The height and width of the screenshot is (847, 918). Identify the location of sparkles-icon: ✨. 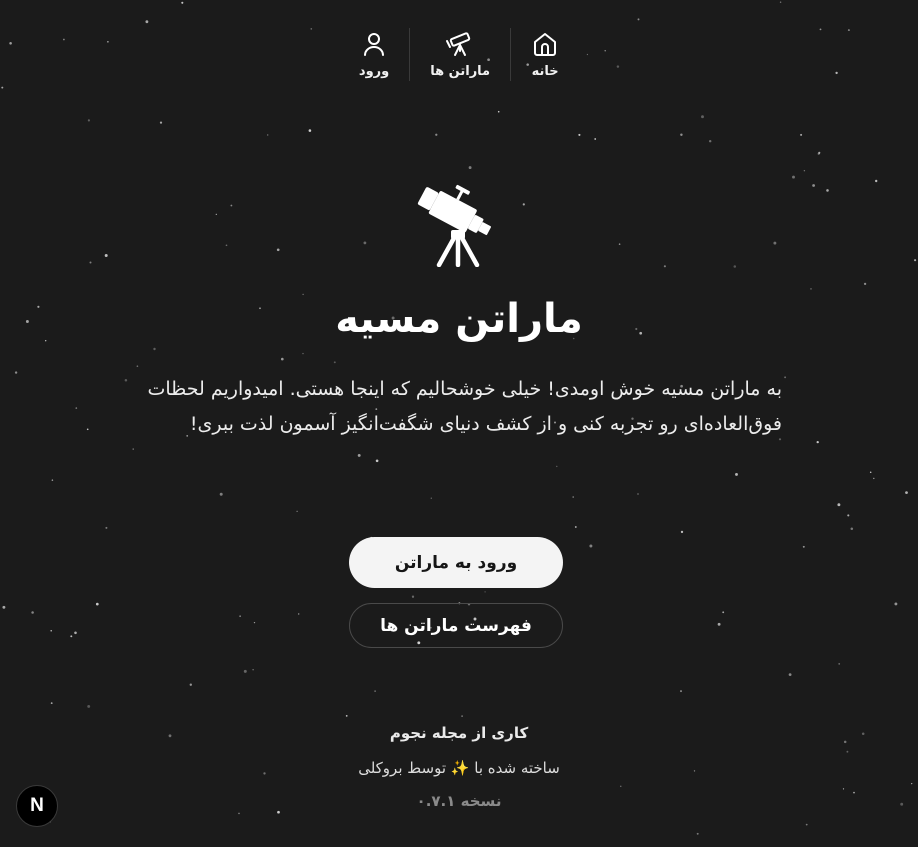
(460, 768).